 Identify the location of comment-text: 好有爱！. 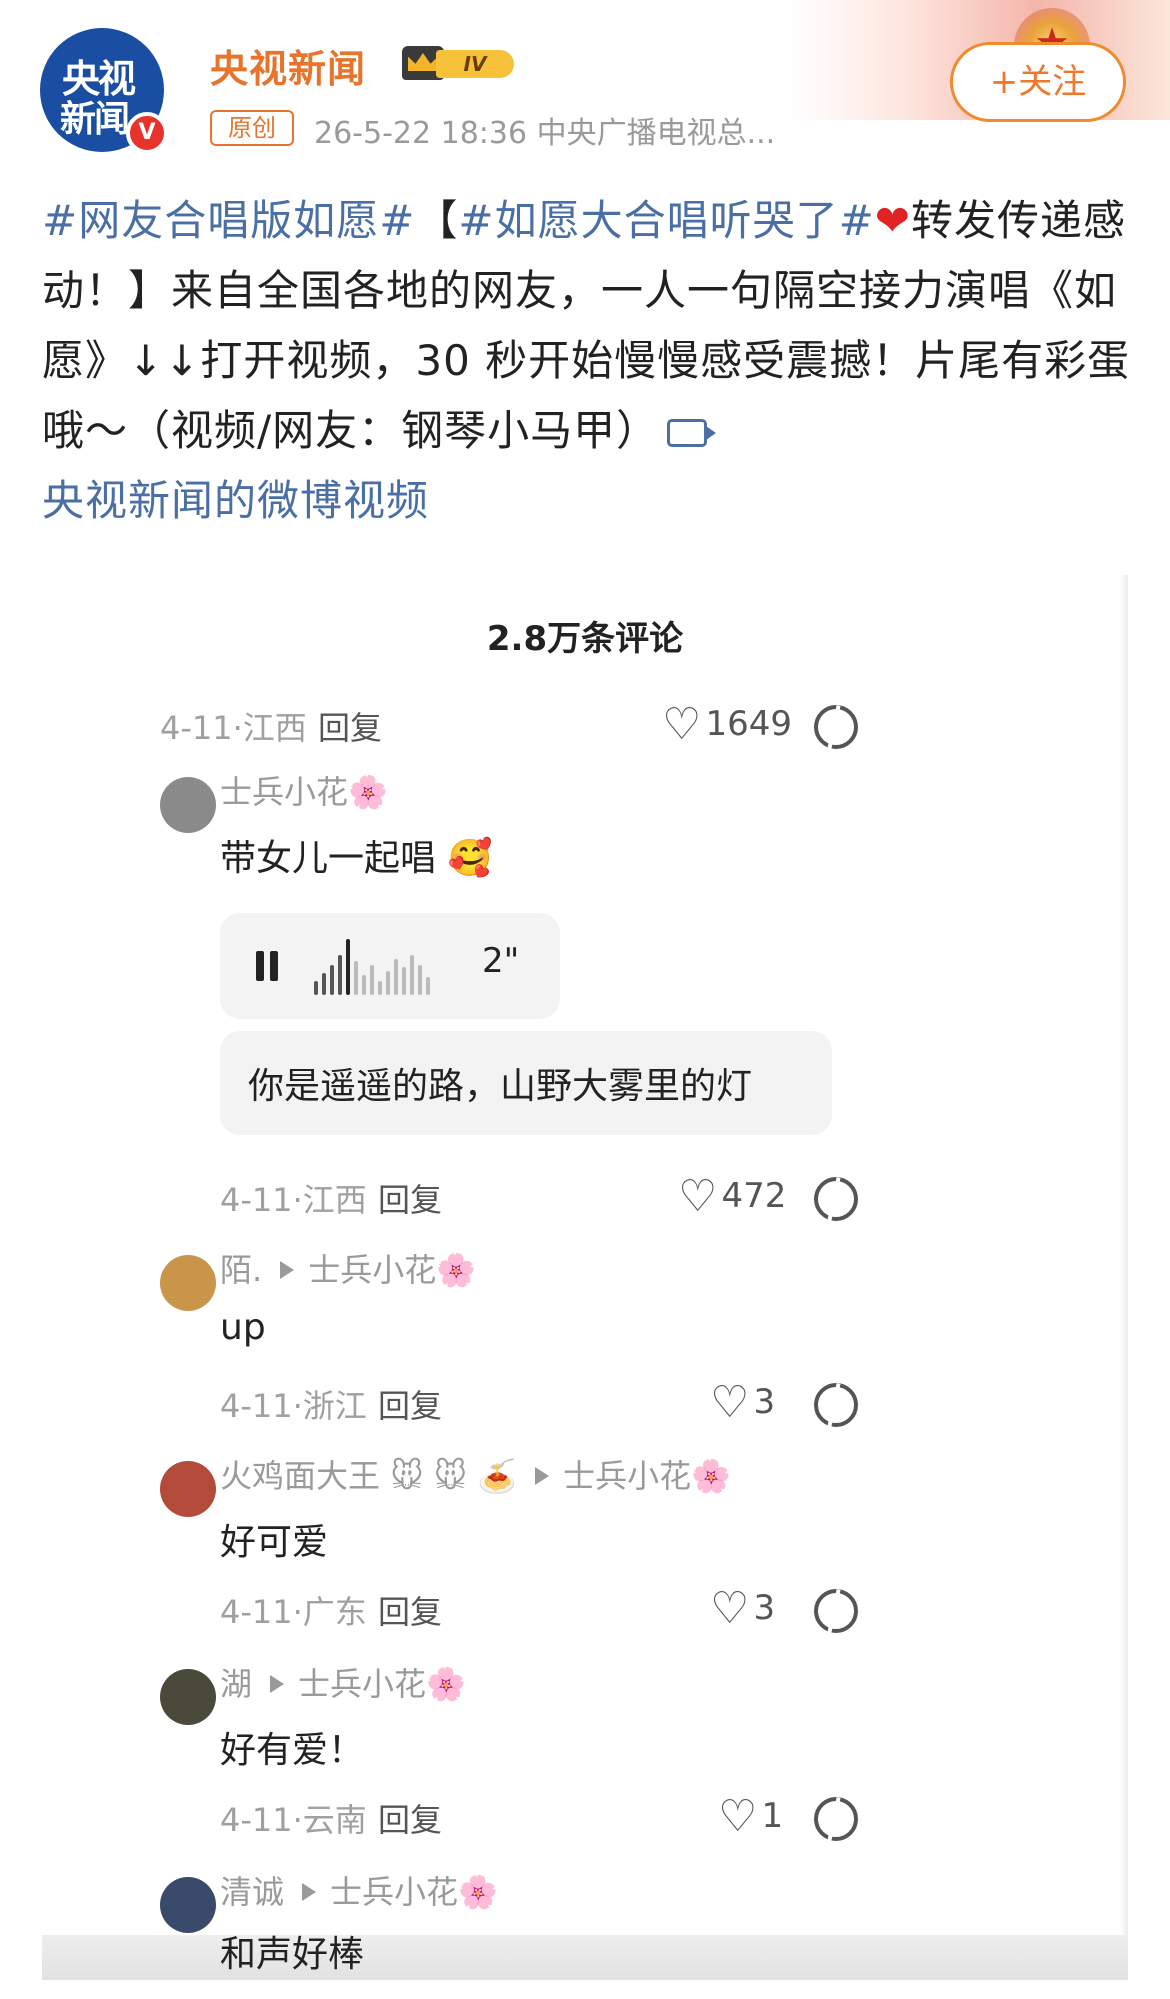
(292, 1750).